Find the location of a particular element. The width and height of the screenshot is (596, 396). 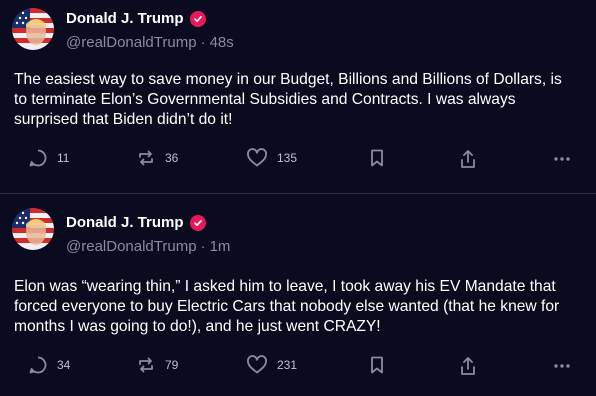

post-time: 48s is located at coordinates (222, 42).